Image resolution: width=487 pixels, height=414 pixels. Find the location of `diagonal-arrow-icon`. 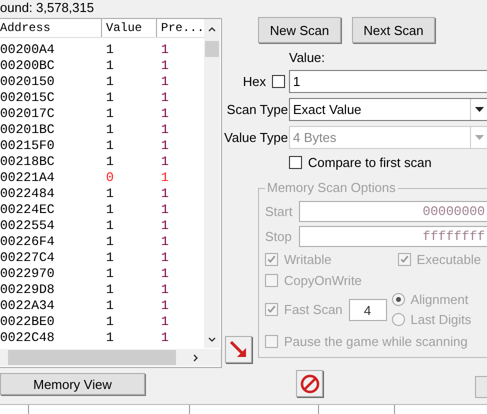

diagonal-arrow-icon is located at coordinates (238, 350).